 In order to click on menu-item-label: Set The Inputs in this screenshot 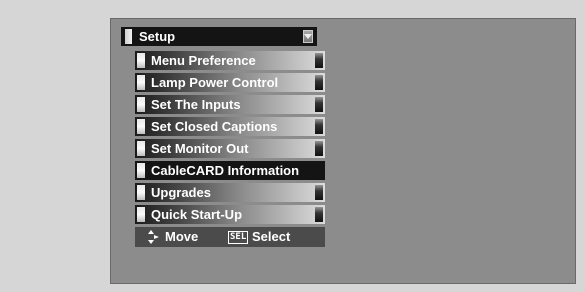, I will do `click(196, 104)`.